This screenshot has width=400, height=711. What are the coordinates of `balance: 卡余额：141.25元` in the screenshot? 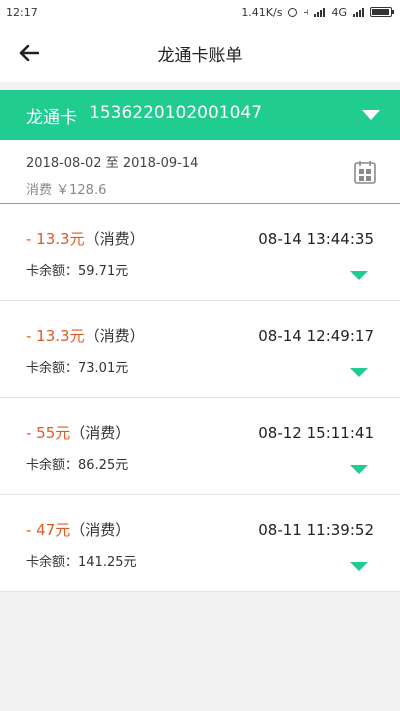 It's located at (81, 562).